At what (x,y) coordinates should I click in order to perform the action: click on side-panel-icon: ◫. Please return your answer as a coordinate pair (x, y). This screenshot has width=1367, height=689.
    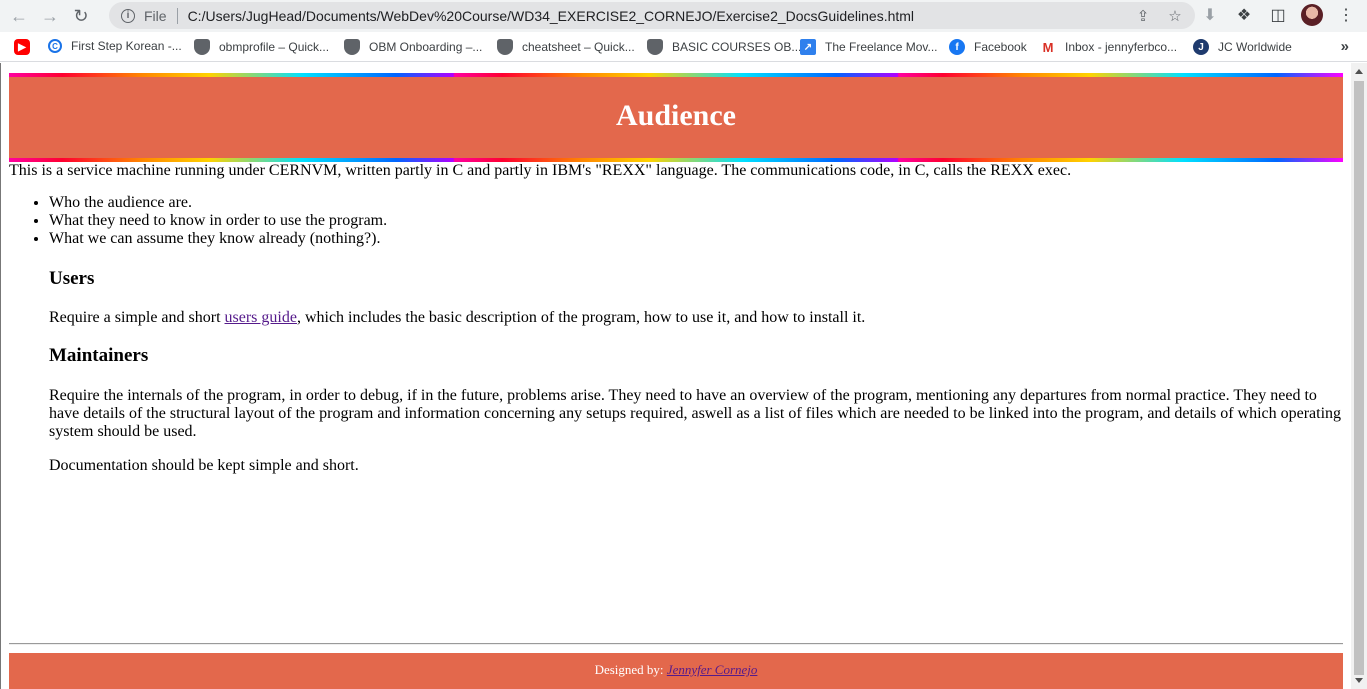
    Looking at the image, I should click on (1278, 15).